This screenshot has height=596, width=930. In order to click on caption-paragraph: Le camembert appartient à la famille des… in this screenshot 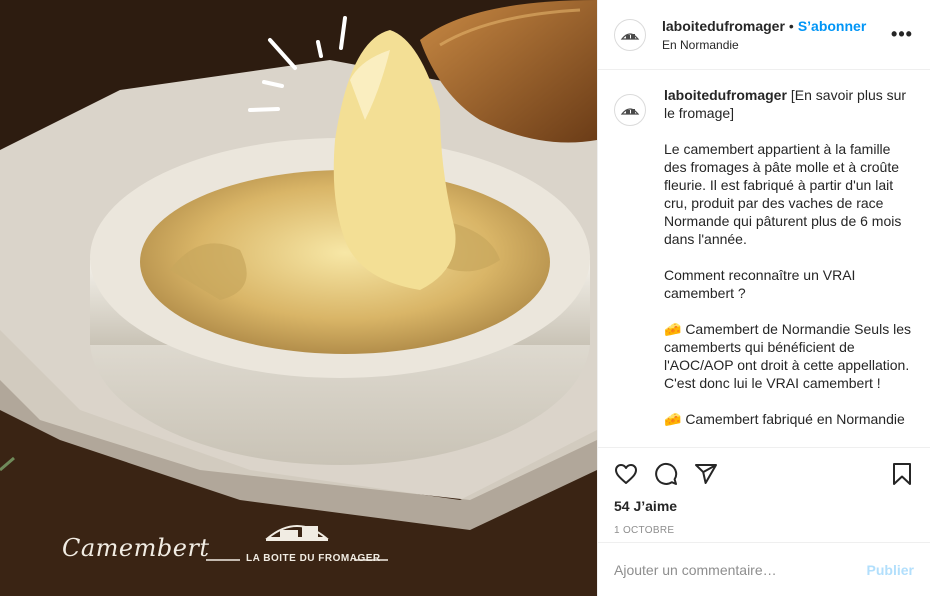, I will do `click(783, 194)`.